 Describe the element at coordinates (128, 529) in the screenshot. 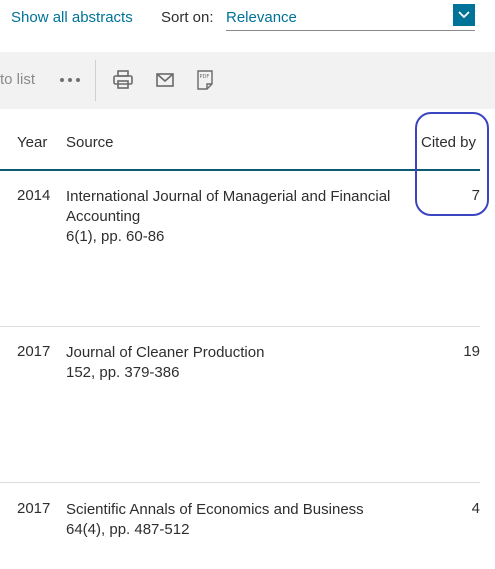

I see `source-detail: 64(4), pp. 487-512` at that location.